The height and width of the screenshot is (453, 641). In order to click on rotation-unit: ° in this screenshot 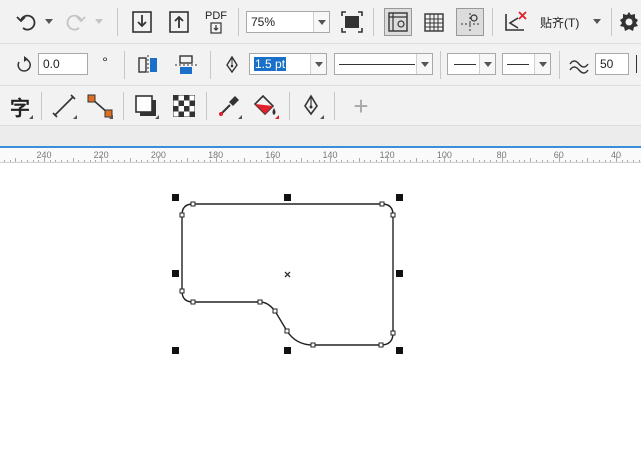, I will do `click(105, 62)`.